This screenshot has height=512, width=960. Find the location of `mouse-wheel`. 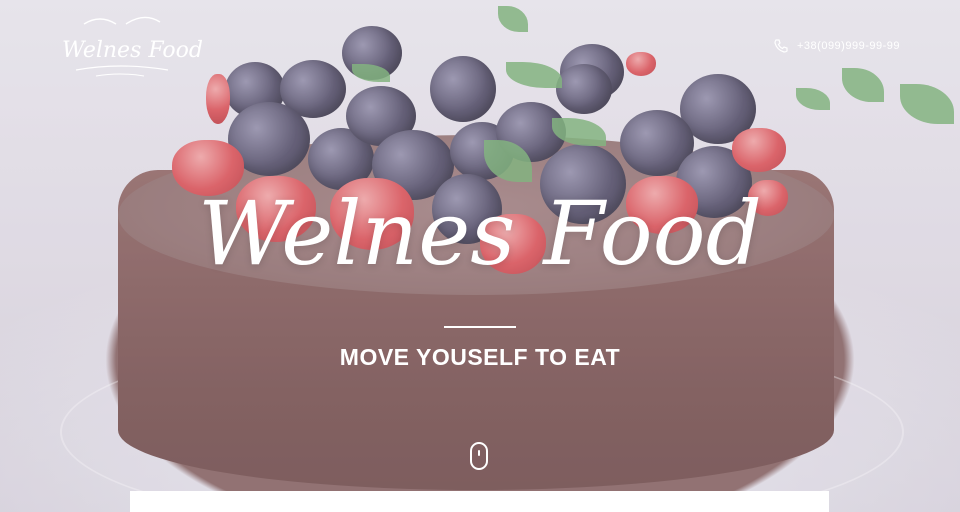

mouse-wheel is located at coordinates (479, 453).